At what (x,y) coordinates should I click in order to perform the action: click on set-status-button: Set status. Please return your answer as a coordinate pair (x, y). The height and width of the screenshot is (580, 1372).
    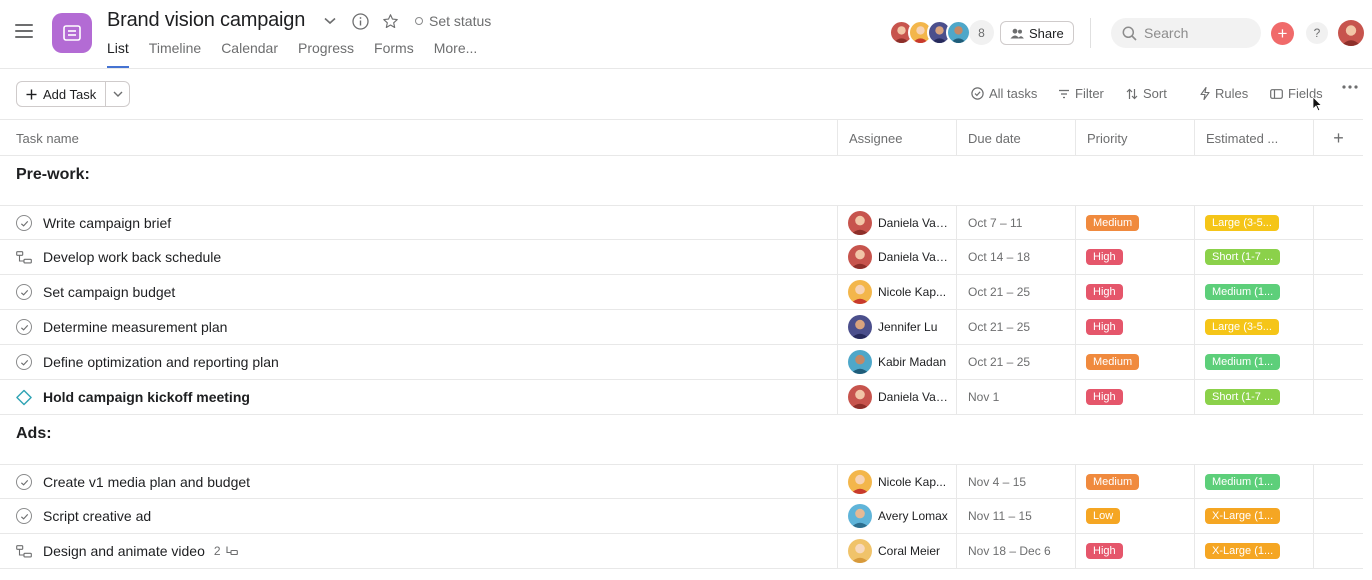
    Looking at the image, I should click on (453, 21).